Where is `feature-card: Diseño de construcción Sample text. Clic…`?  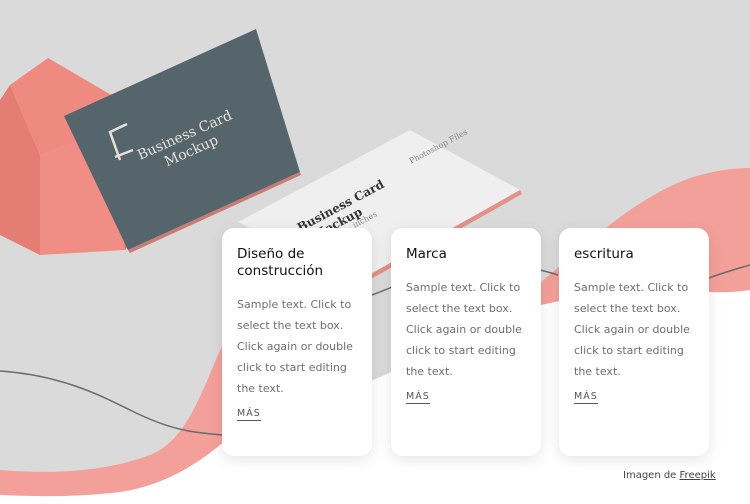 feature-card: Diseño de construcción Sample text. Clic… is located at coordinates (297, 342).